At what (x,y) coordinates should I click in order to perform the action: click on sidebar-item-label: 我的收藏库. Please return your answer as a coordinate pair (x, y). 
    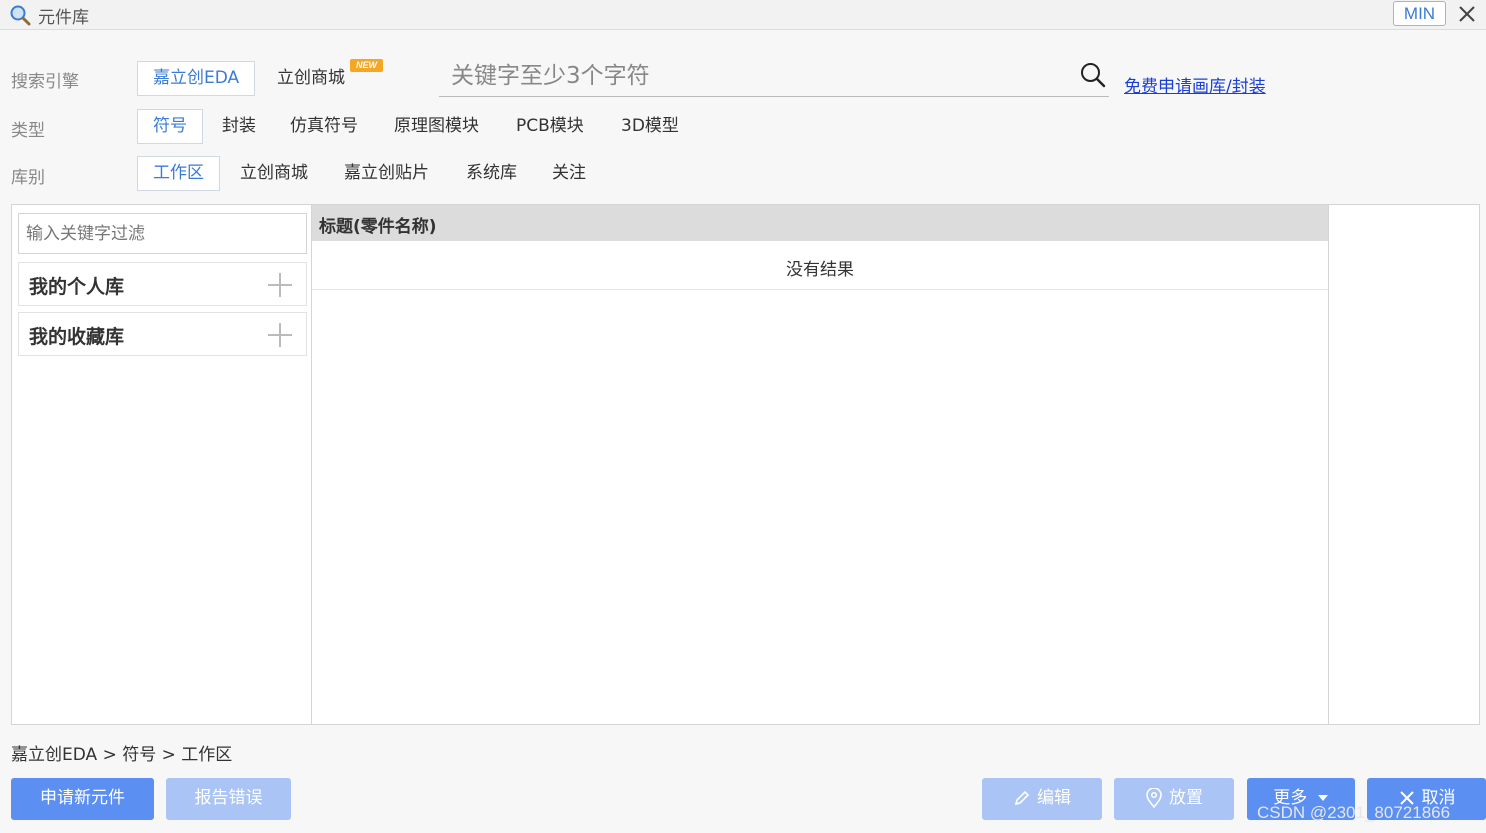
    Looking at the image, I should click on (77, 337).